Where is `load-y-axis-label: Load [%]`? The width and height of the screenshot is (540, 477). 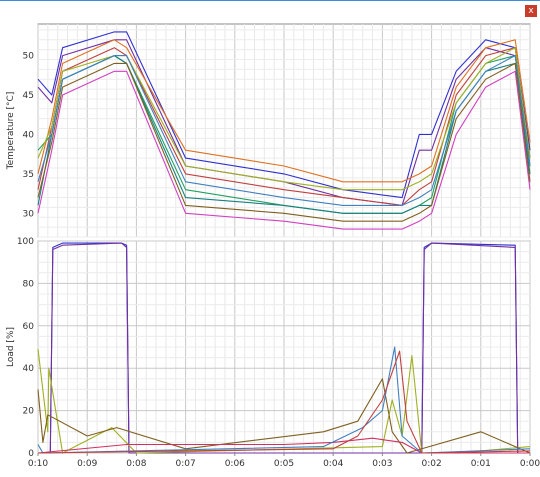 load-y-axis-label: Load [%] is located at coordinates (11, 347).